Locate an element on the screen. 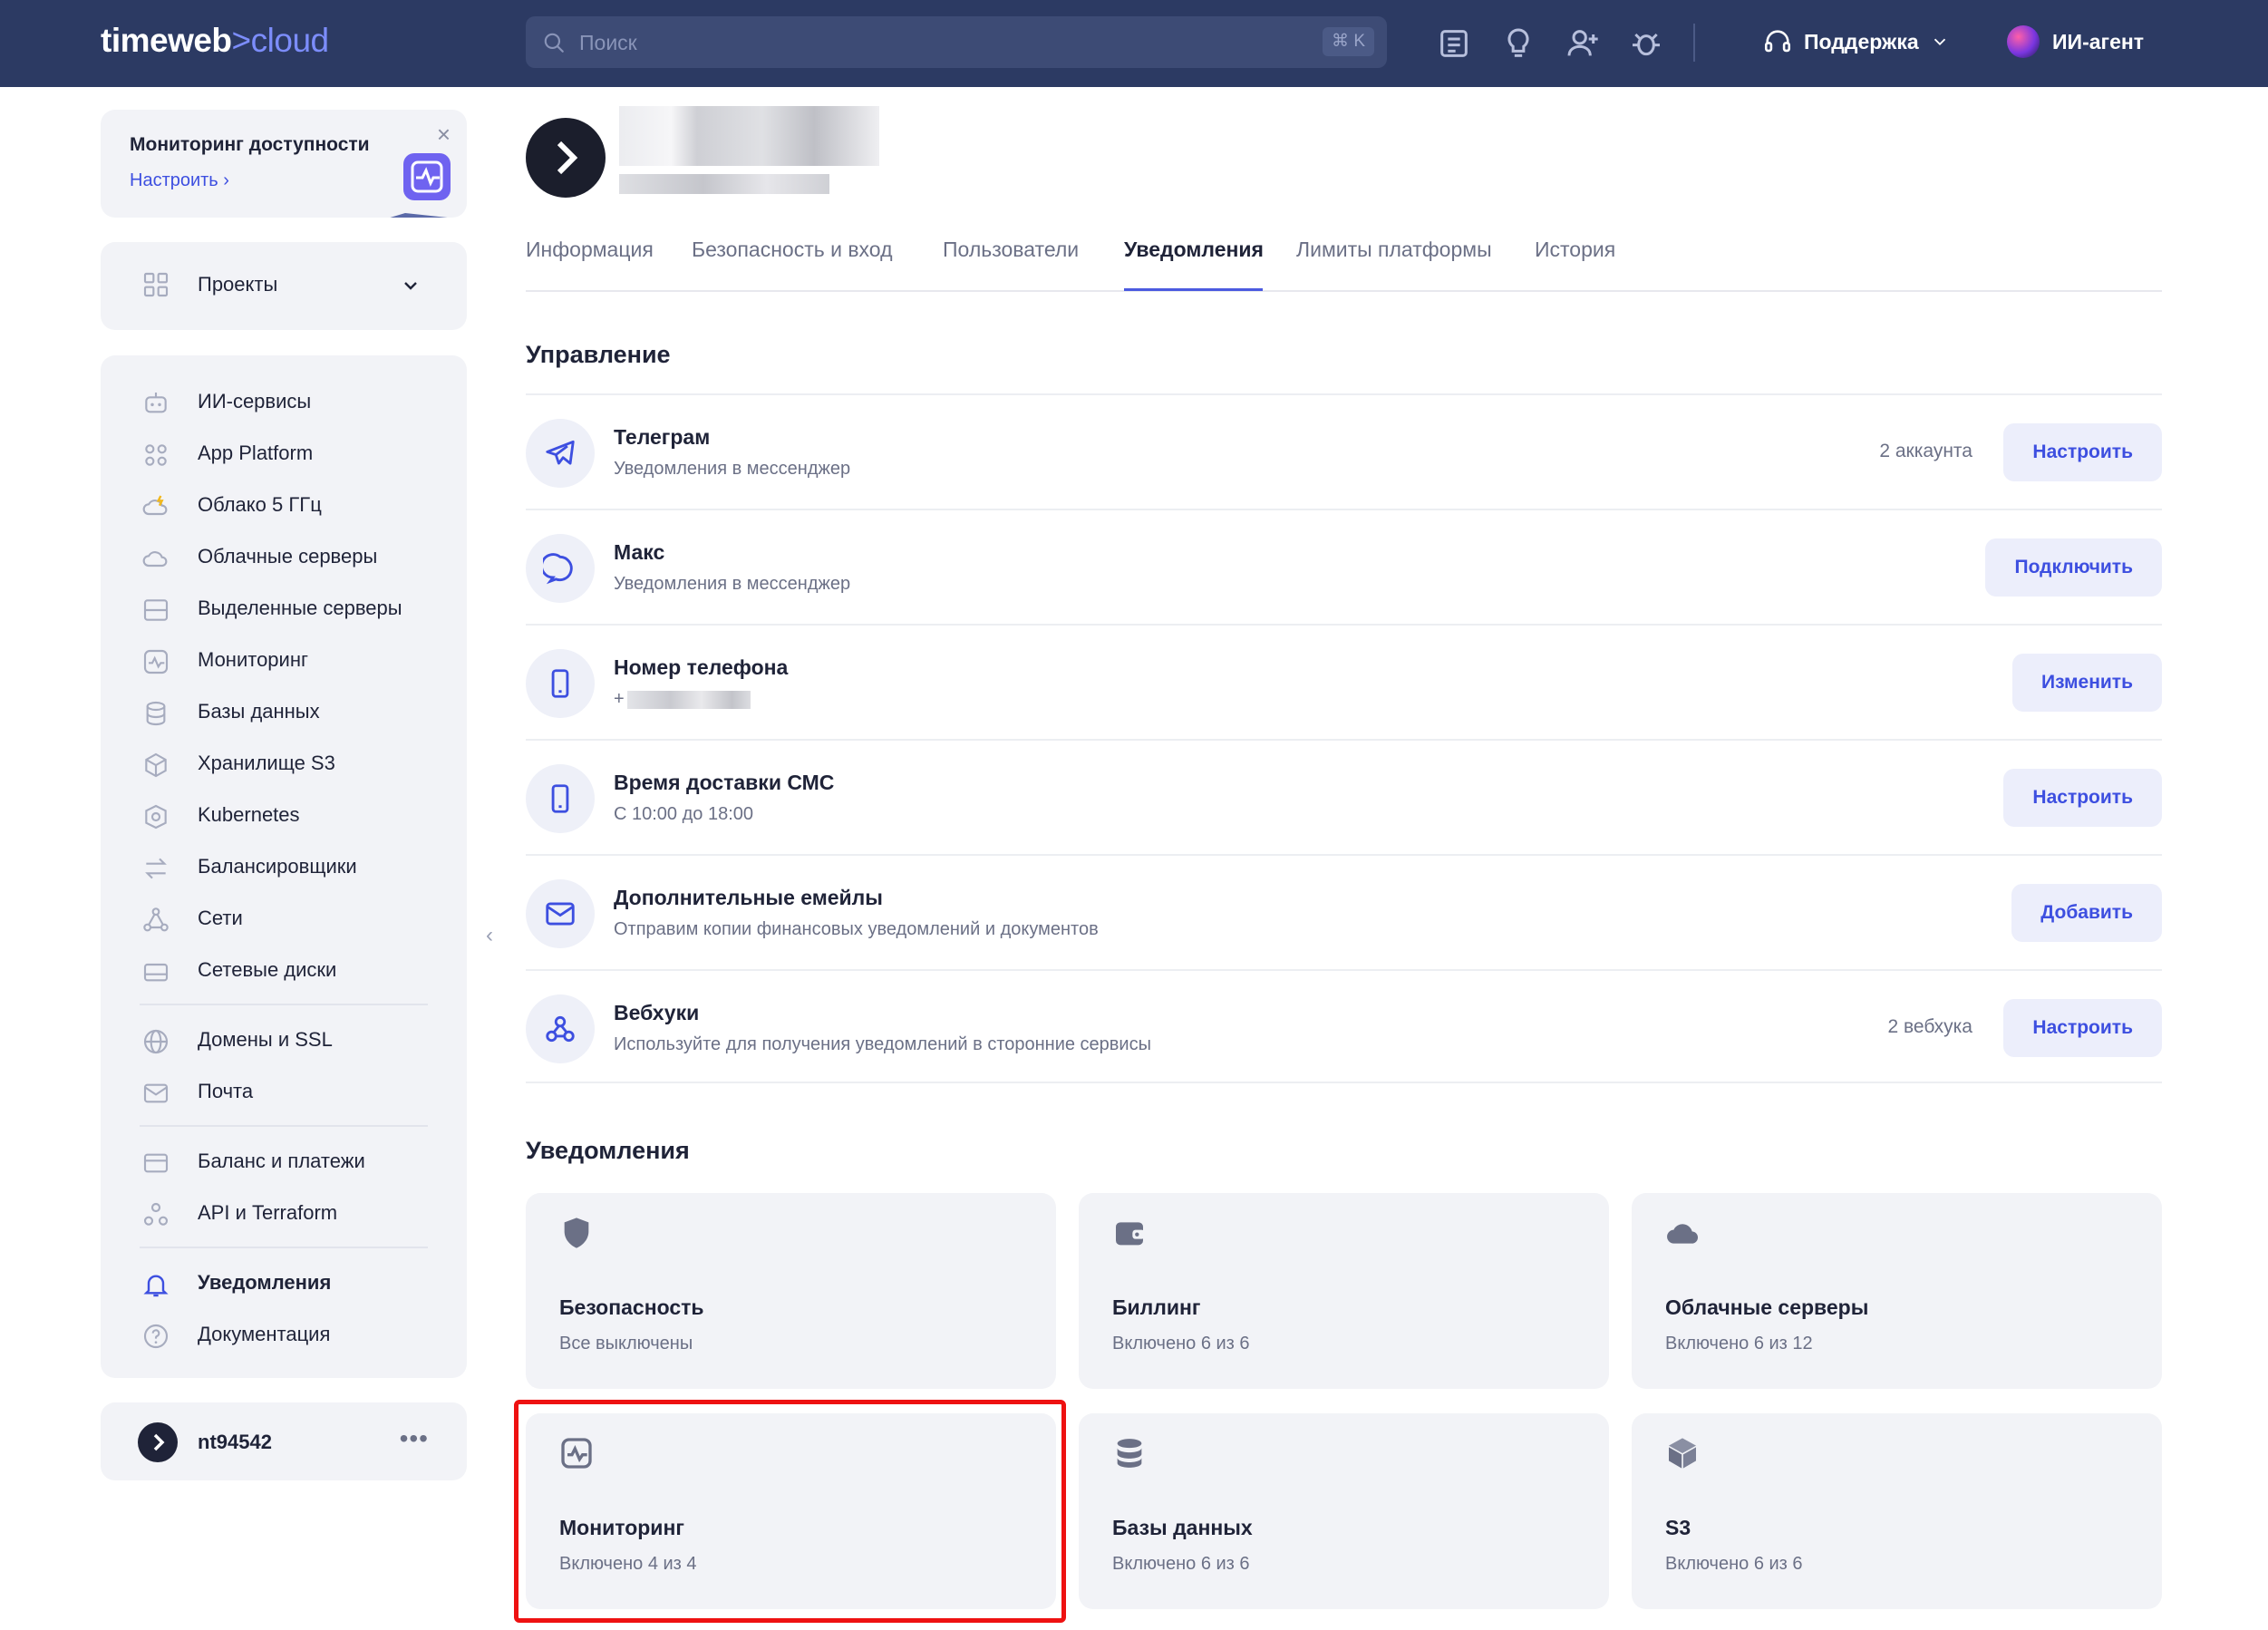  promo-card: Мониторинг доступности Настроить › × is located at coordinates (284, 164).